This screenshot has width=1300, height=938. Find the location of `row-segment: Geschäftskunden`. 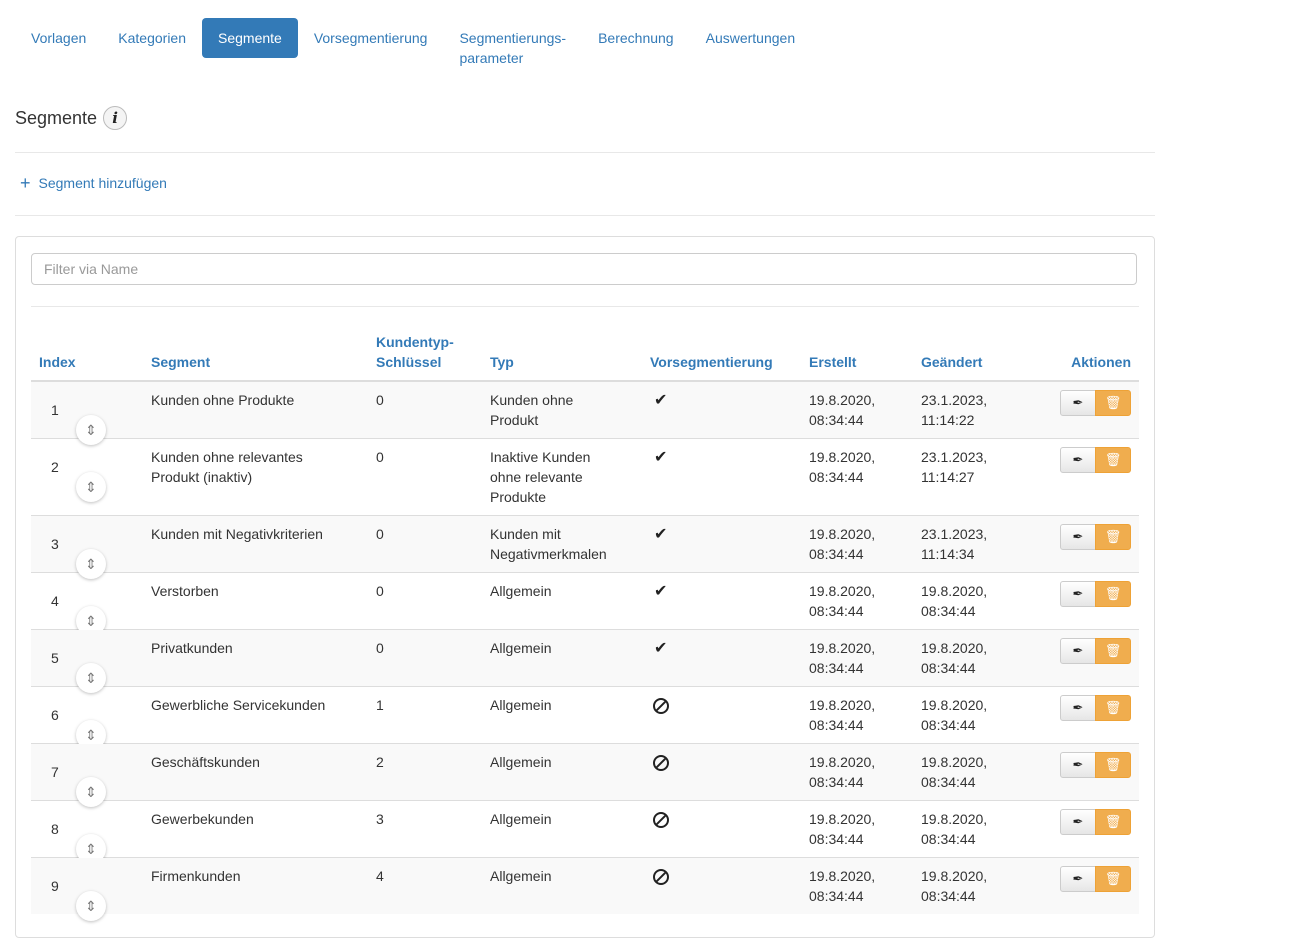

row-segment: Geschäftskunden is located at coordinates (255, 772).